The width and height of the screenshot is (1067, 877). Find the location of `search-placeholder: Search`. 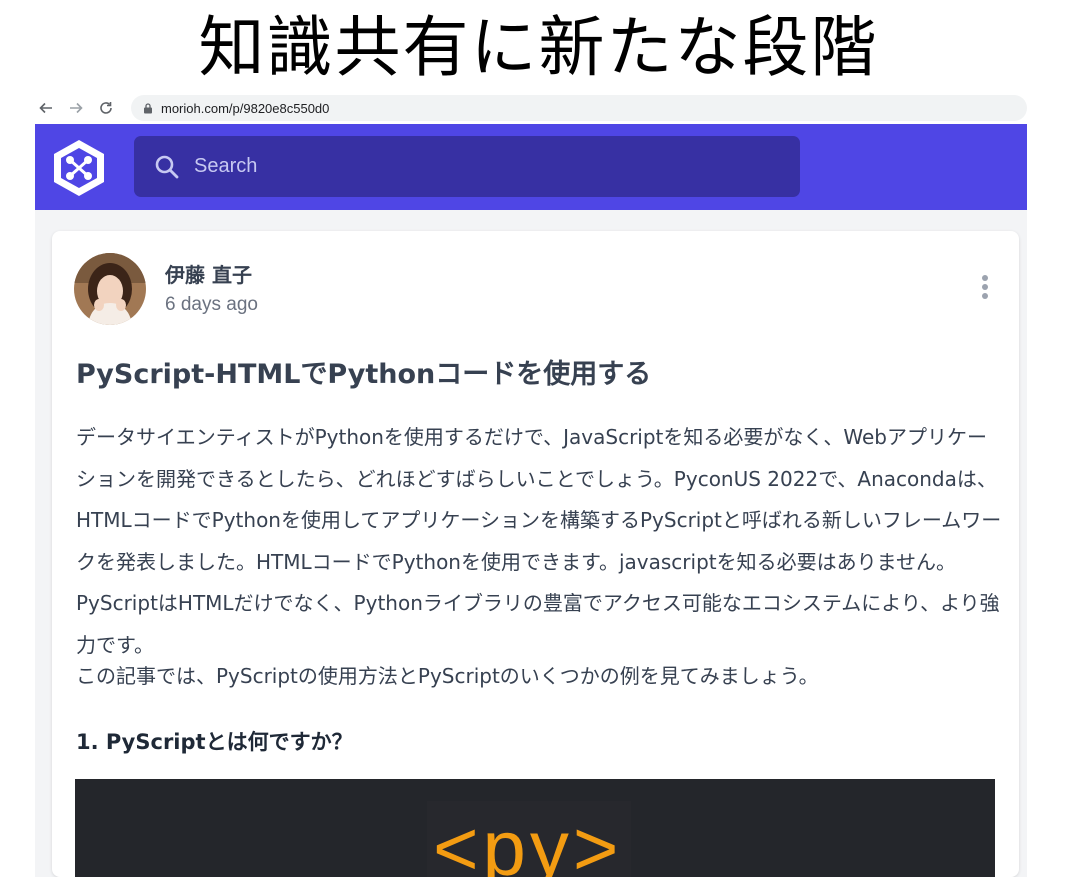

search-placeholder: Search is located at coordinates (226, 166).